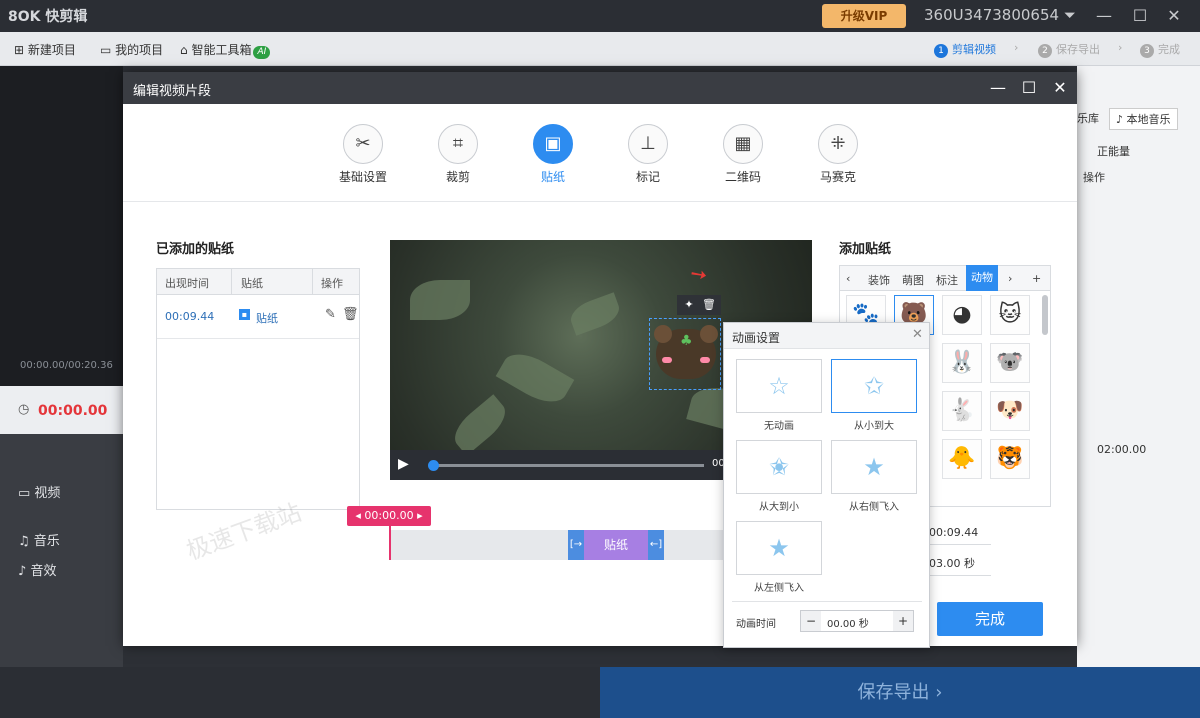 The height and width of the screenshot is (718, 1200). Describe the element at coordinates (433, 465) in the screenshot. I see `progress-knob` at that location.